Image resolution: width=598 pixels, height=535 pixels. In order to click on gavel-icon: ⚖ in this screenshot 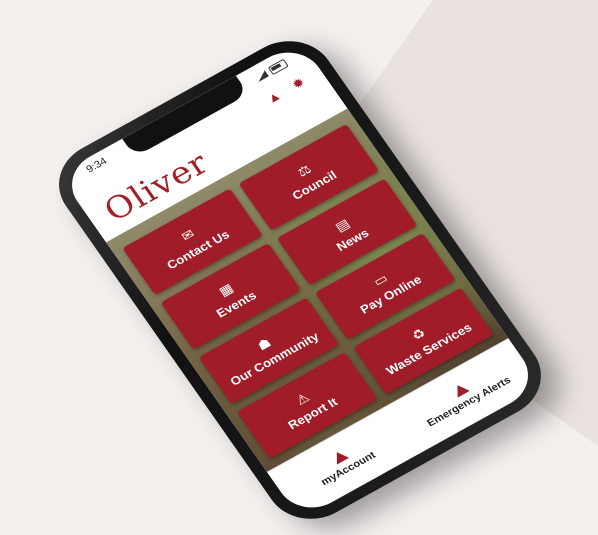, I will do `click(304, 170)`.